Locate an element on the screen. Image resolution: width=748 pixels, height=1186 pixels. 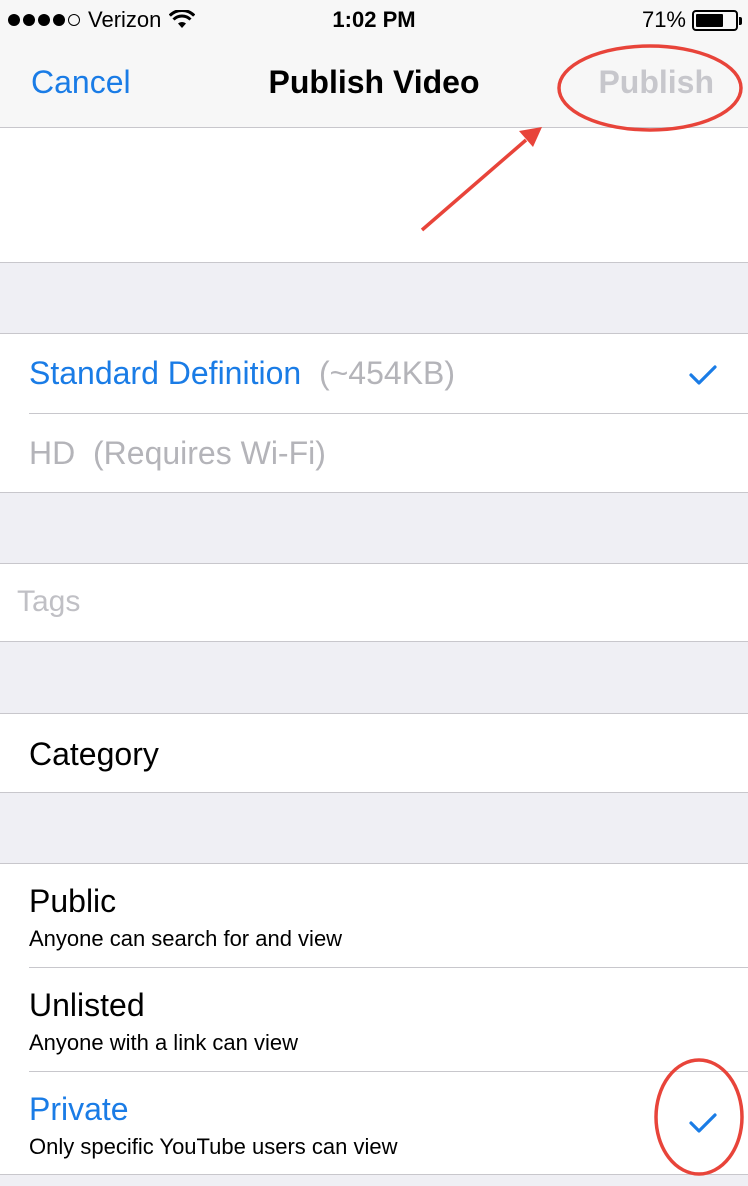
unlisted-title: Unlisted is located at coordinates (87, 1005).